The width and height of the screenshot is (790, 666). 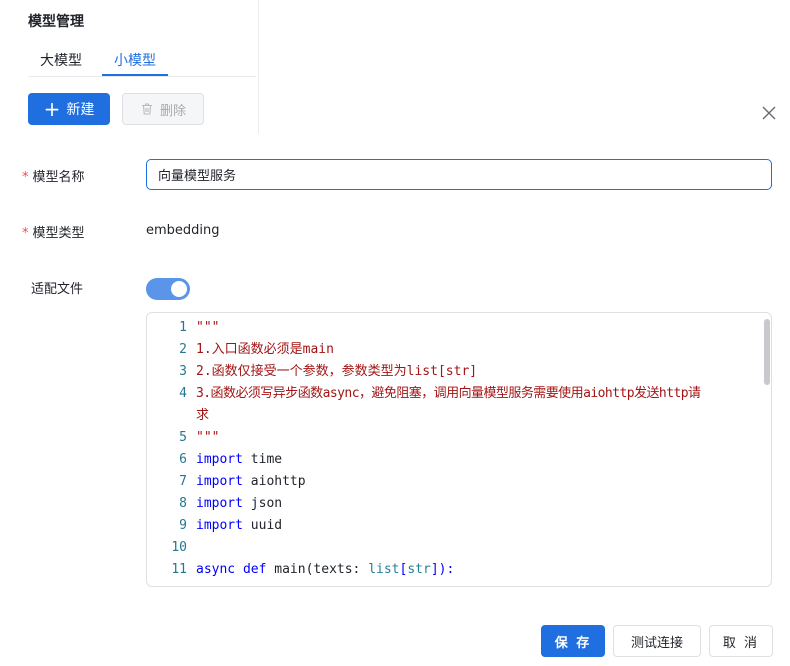 What do you see at coordinates (442, 569) in the screenshot?
I see `code-bracket: ]):` at bounding box center [442, 569].